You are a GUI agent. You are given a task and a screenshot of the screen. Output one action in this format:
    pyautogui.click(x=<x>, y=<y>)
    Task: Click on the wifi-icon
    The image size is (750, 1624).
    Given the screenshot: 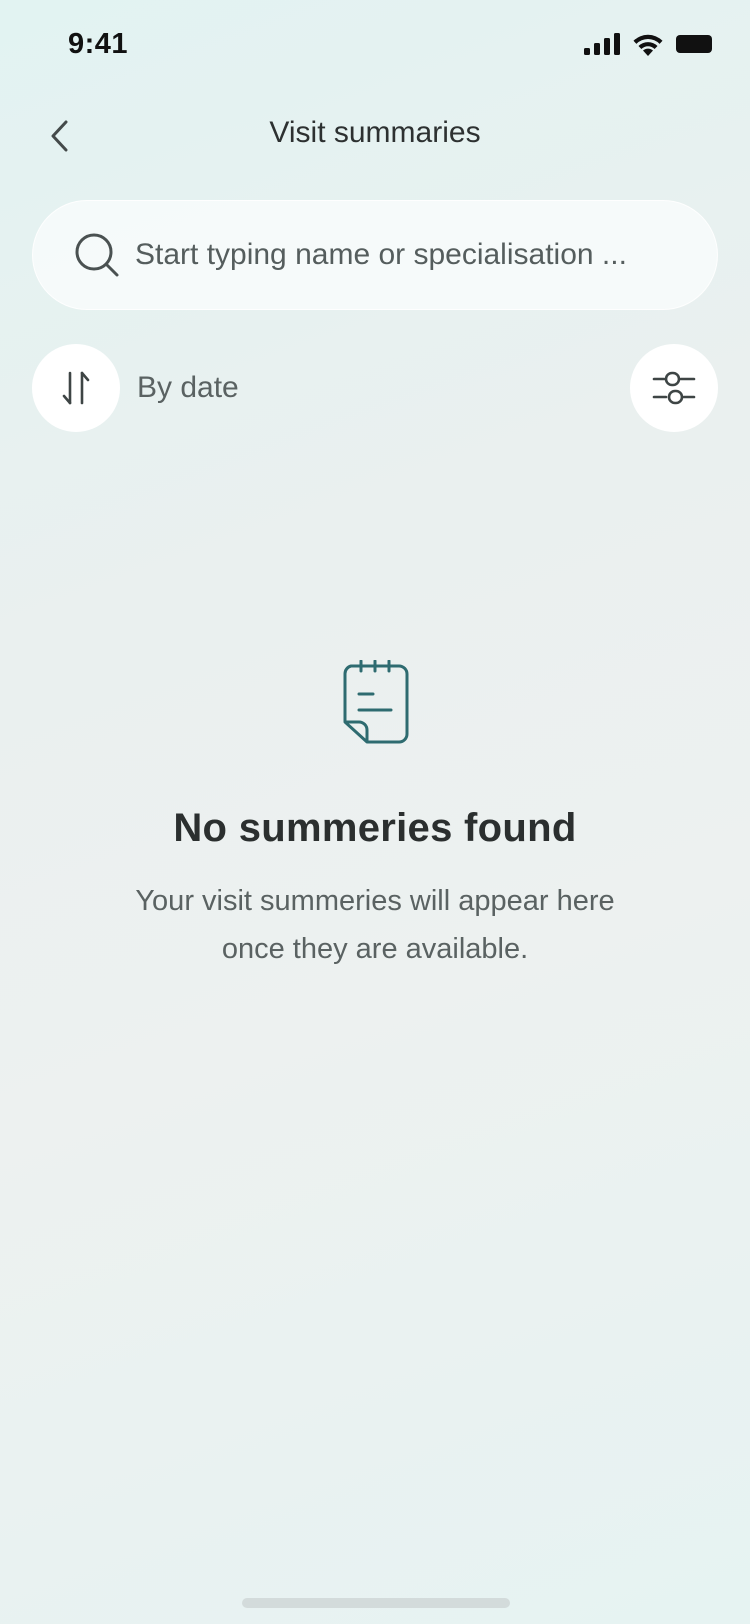 What is the action you would take?
    pyautogui.click(x=648, y=45)
    